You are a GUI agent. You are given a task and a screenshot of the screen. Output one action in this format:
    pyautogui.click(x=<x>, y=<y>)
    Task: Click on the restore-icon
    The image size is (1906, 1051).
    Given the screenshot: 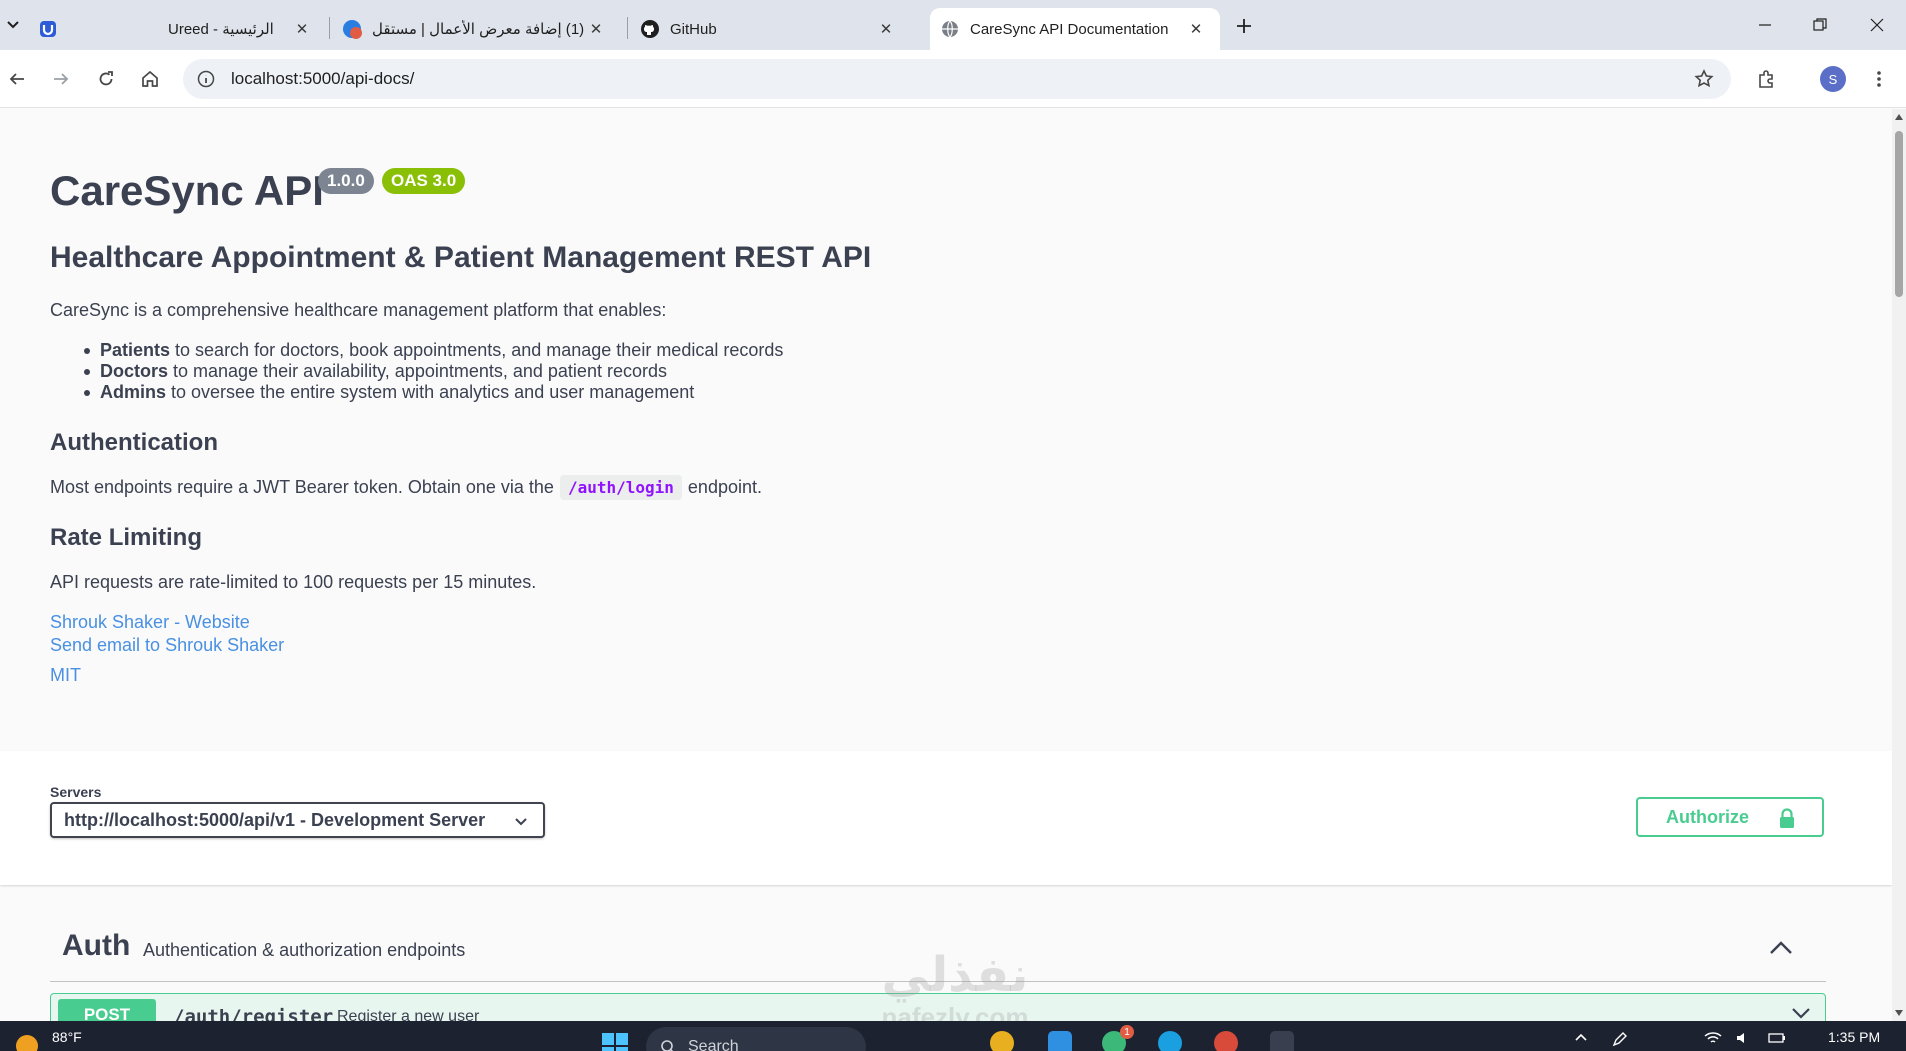 What is the action you would take?
    pyautogui.click(x=1820, y=25)
    